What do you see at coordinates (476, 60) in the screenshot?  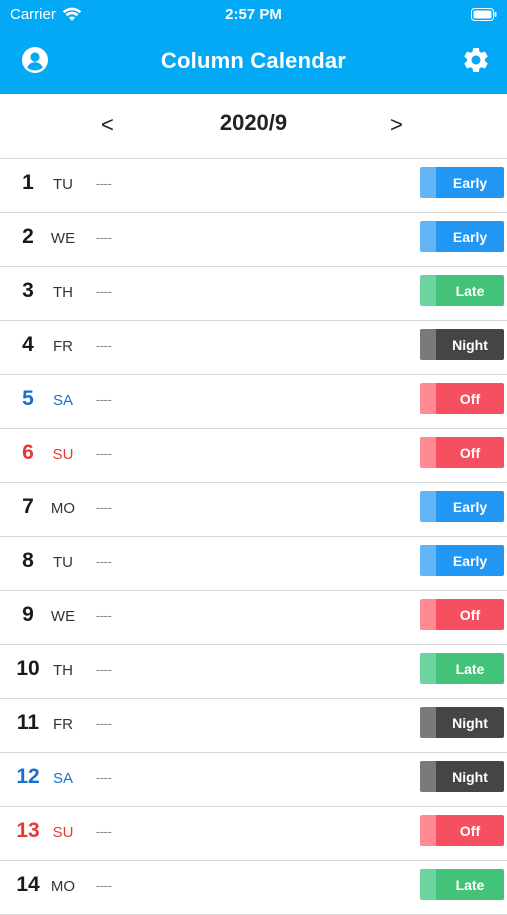 I see `gear-icon` at bounding box center [476, 60].